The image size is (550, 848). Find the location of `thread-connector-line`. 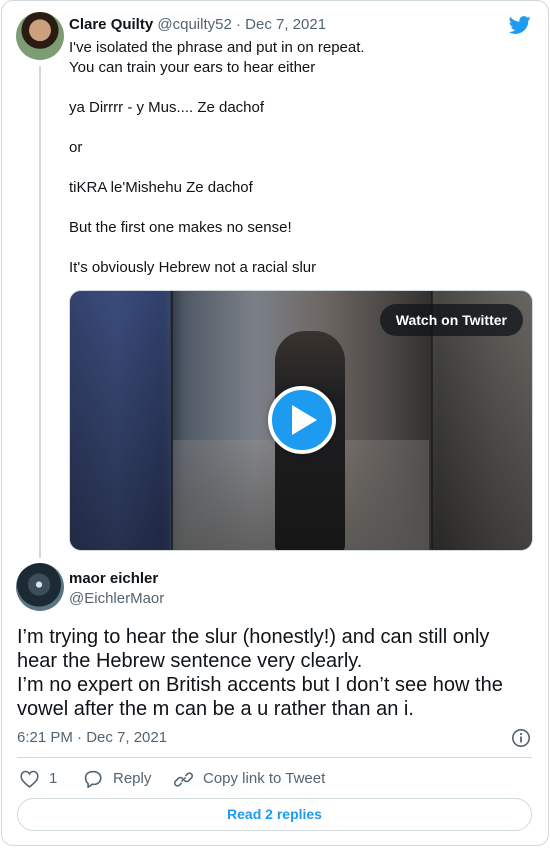

thread-connector-line is located at coordinates (40, 312).